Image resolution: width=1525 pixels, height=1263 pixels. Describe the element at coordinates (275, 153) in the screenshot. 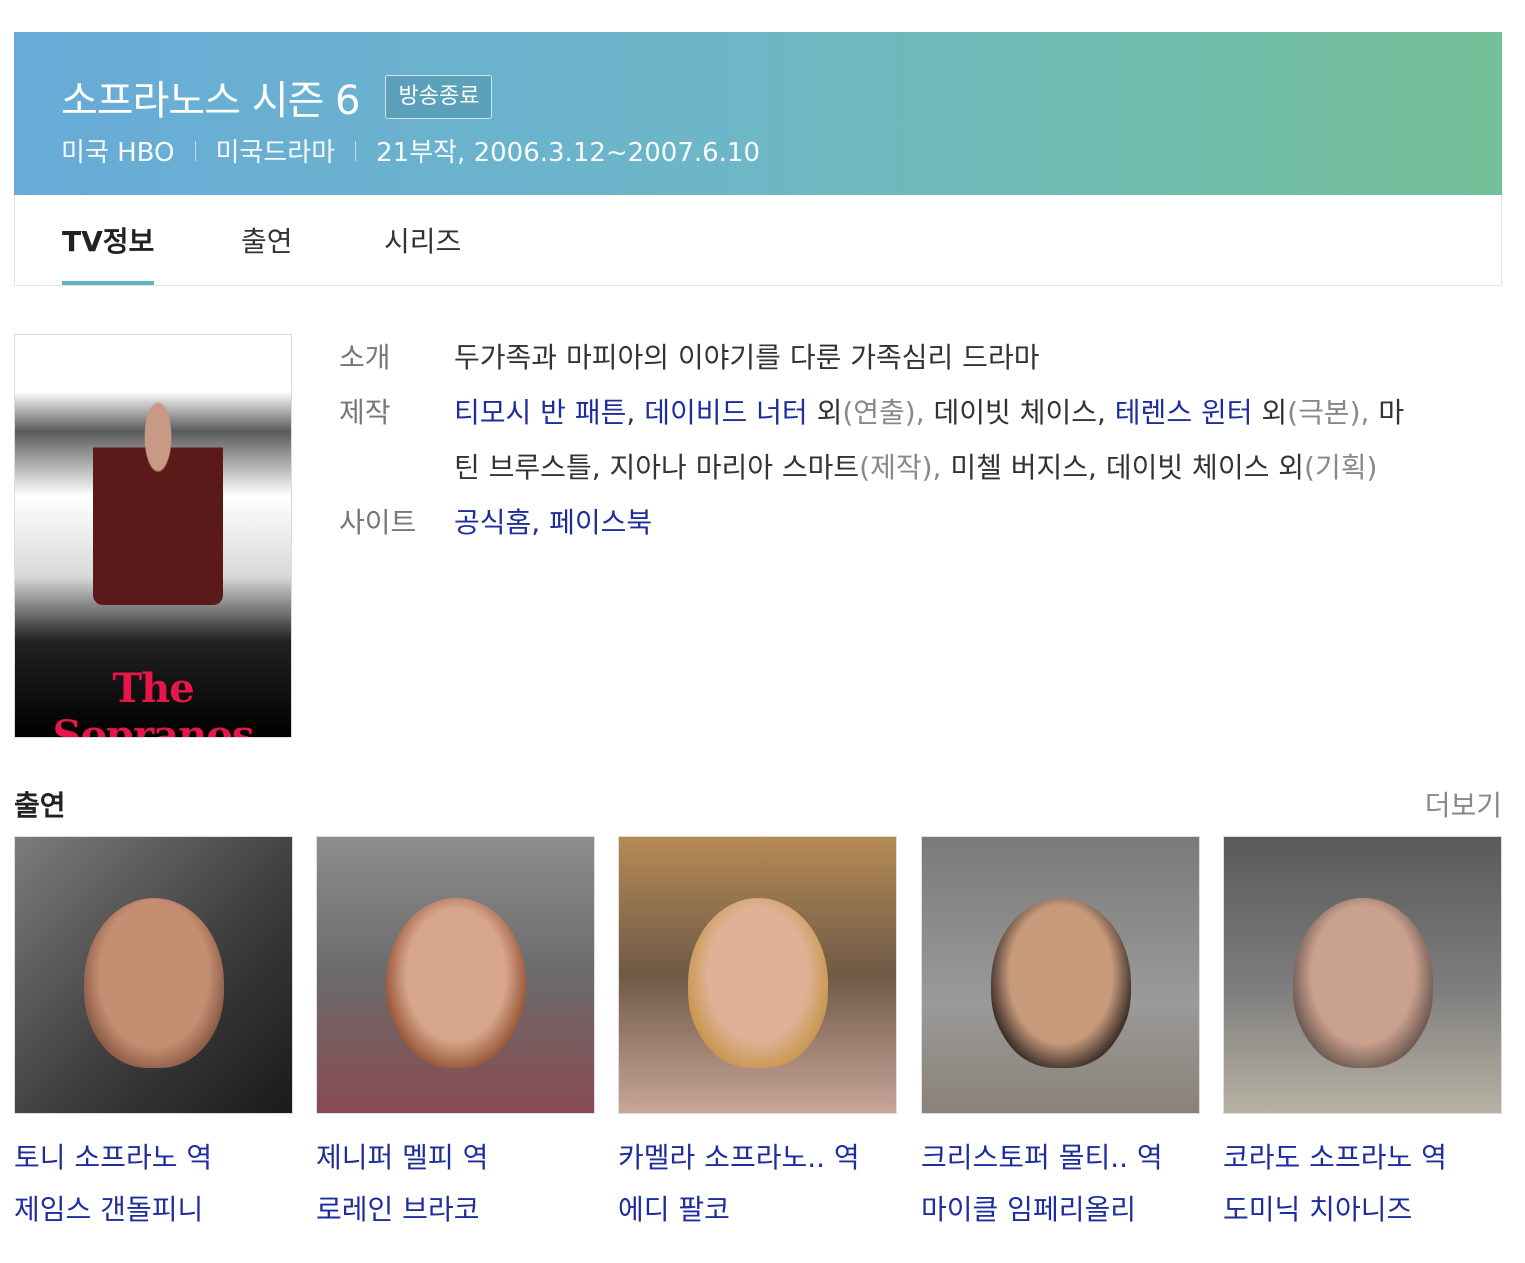

I see `genre: 미국드라마` at that location.